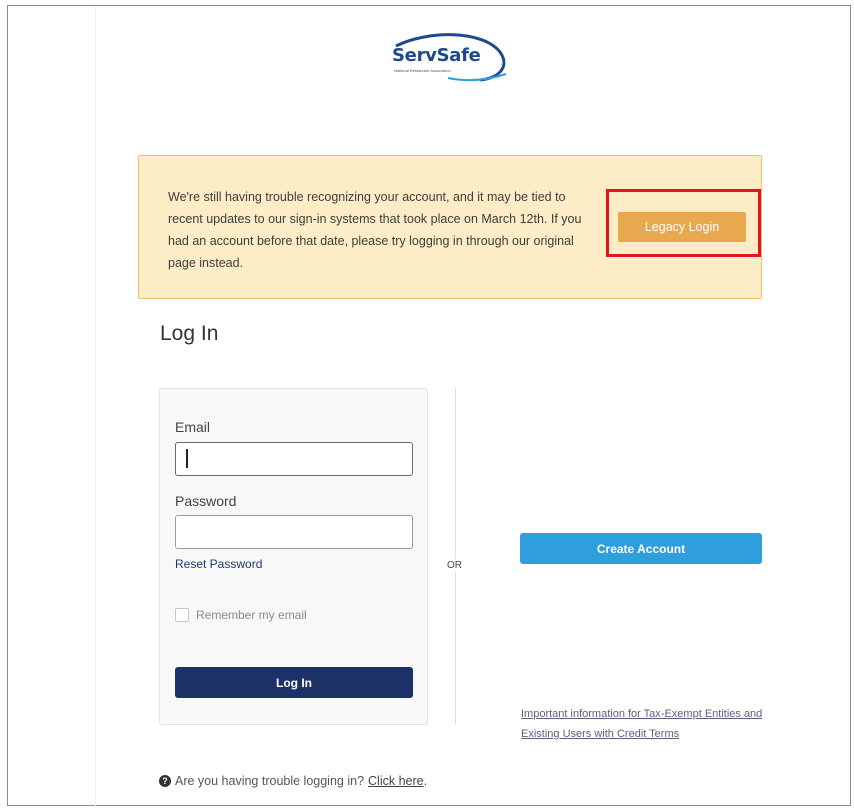 Image resolution: width=854 pixels, height=808 pixels. What do you see at coordinates (218, 564) in the screenshot?
I see `reset-password-link: Reset Password` at bounding box center [218, 564].